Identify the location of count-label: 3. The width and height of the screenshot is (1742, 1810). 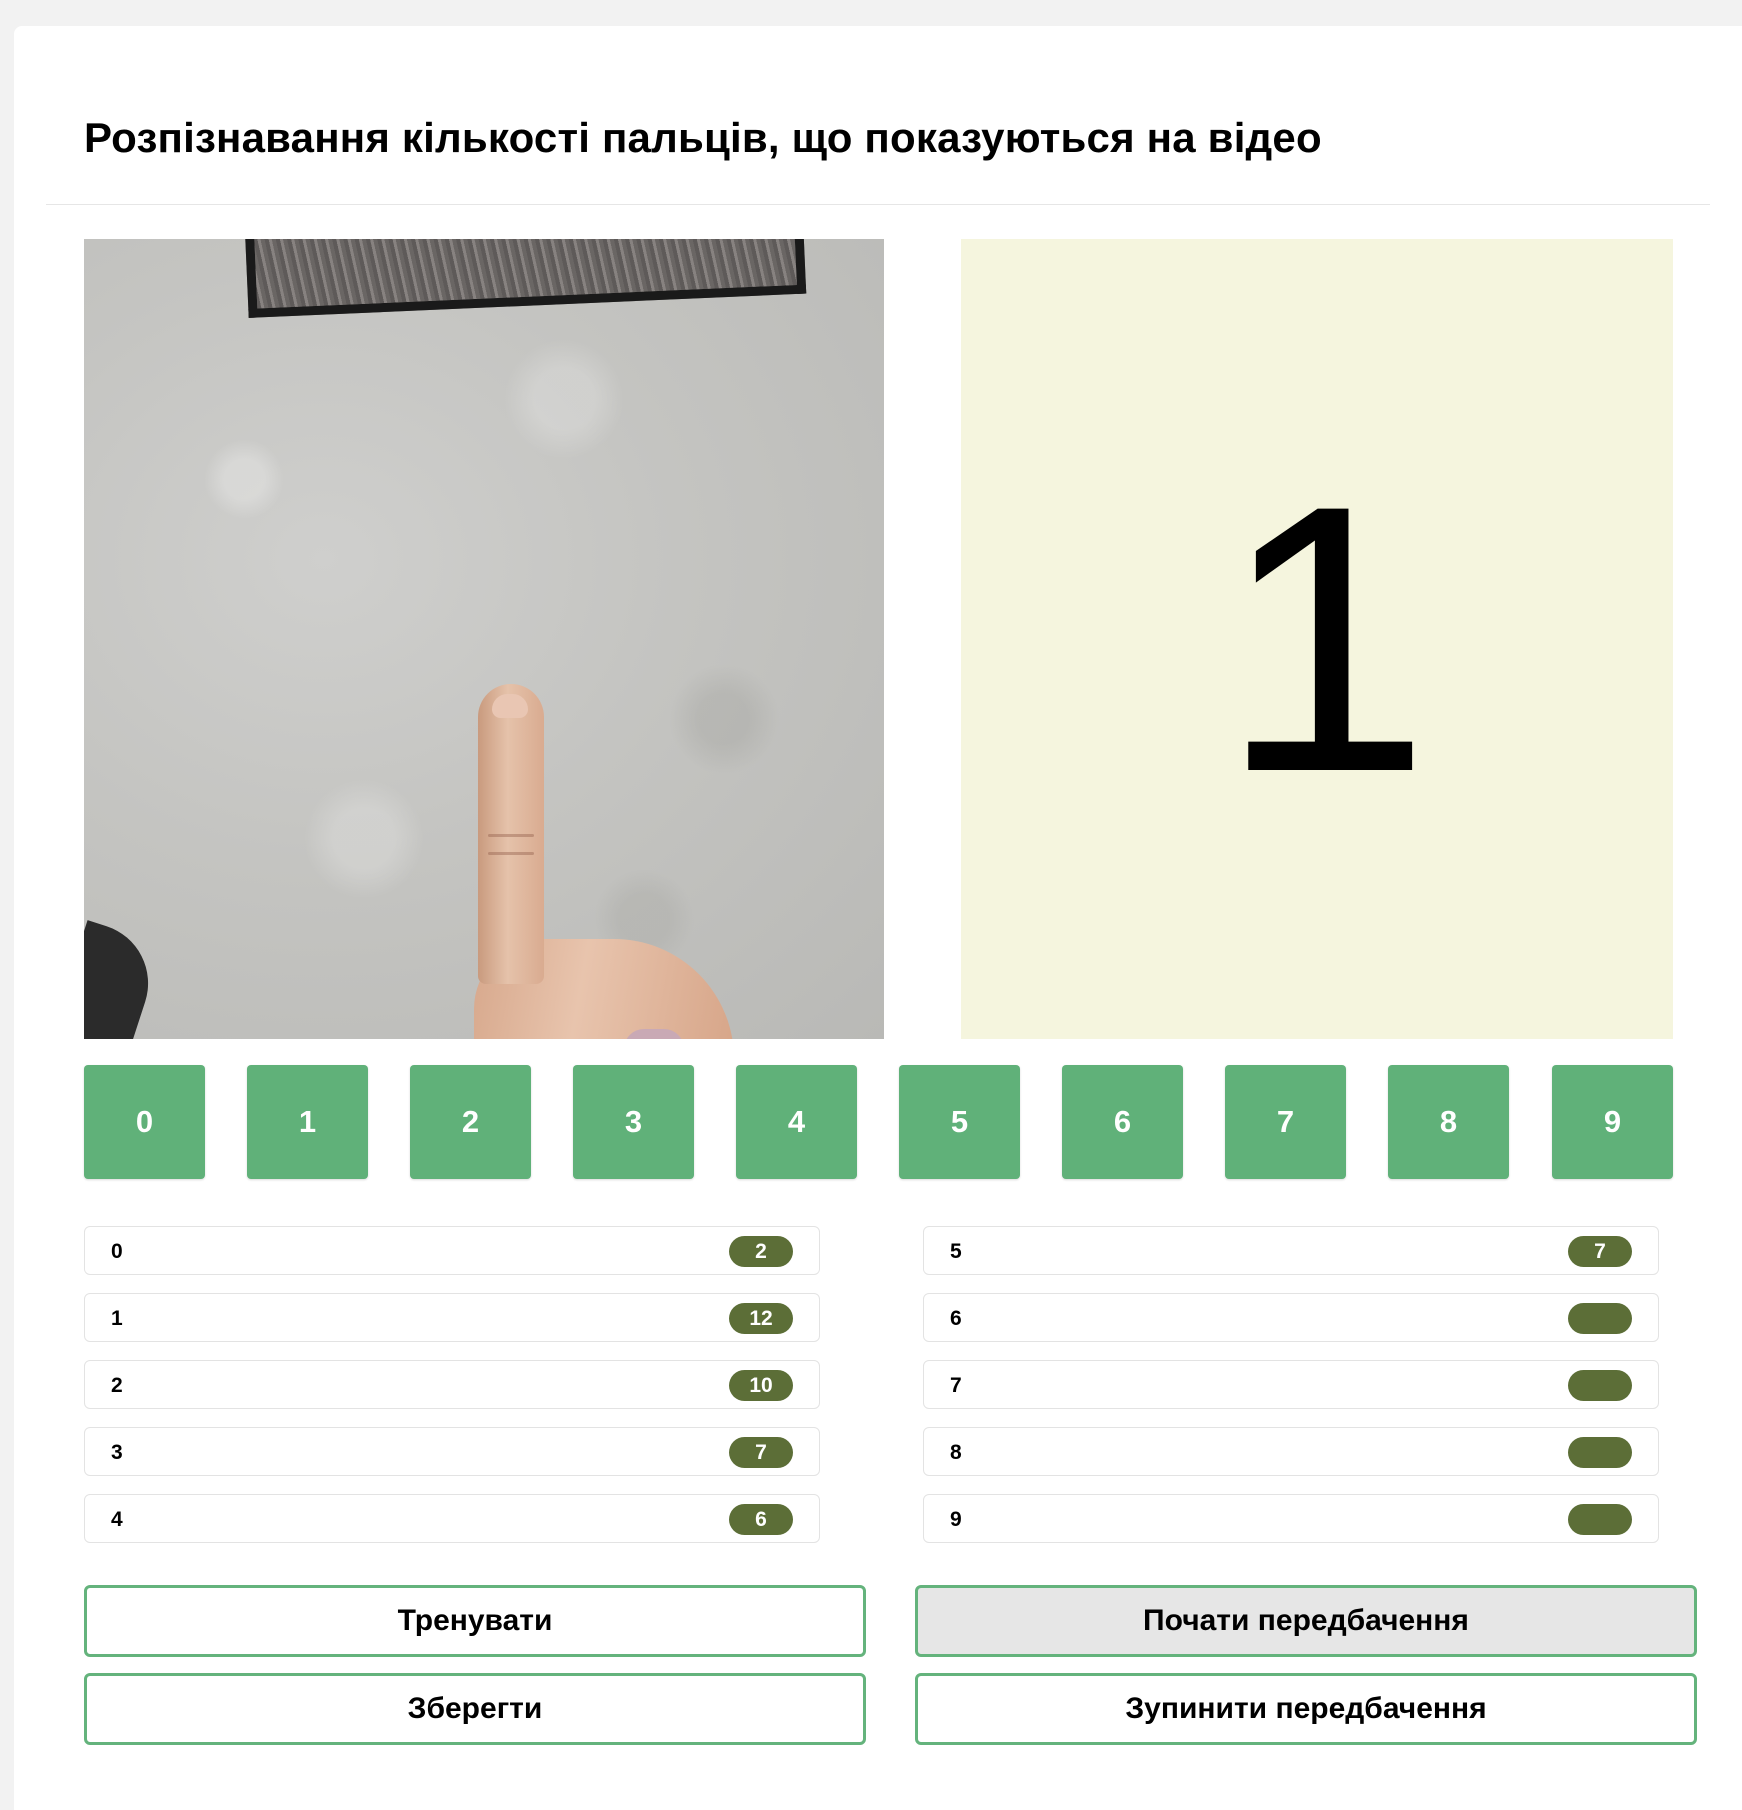
(117, 1452).